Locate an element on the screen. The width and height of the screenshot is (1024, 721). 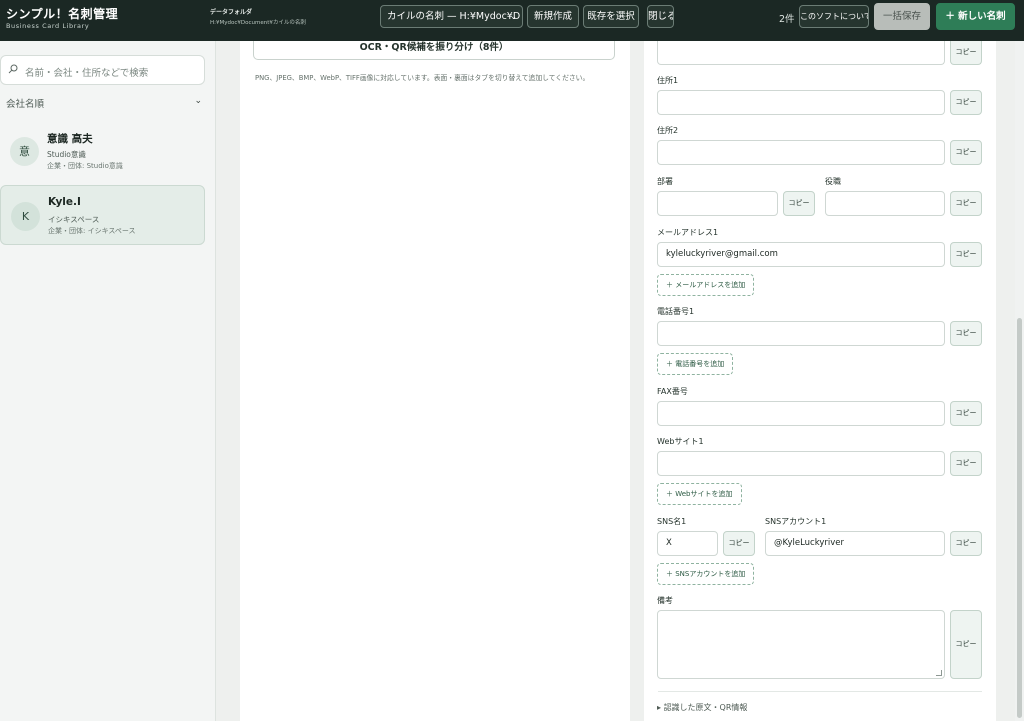
divider is located at coordinates (820, 691).